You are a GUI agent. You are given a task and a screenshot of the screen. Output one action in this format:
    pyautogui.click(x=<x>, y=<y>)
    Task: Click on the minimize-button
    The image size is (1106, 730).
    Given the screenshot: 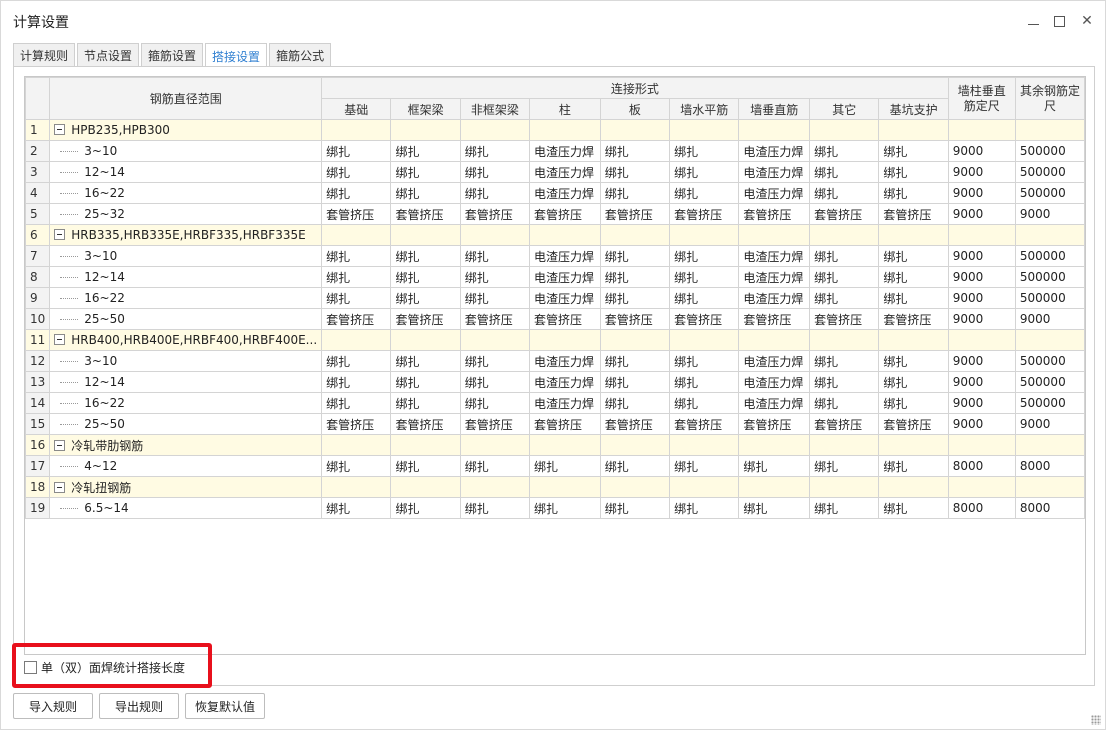 What is the action you would take?
    pyautogui.click(x=1033, y=21)
    